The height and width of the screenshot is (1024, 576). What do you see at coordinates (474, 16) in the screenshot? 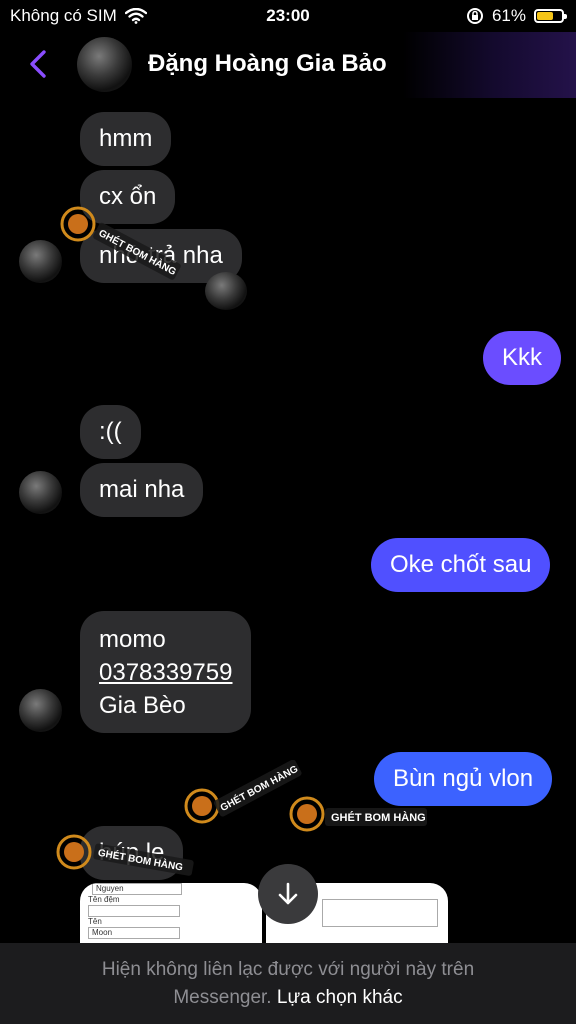
I see `rotation-lock-icon` at bounding box center [474, 16].